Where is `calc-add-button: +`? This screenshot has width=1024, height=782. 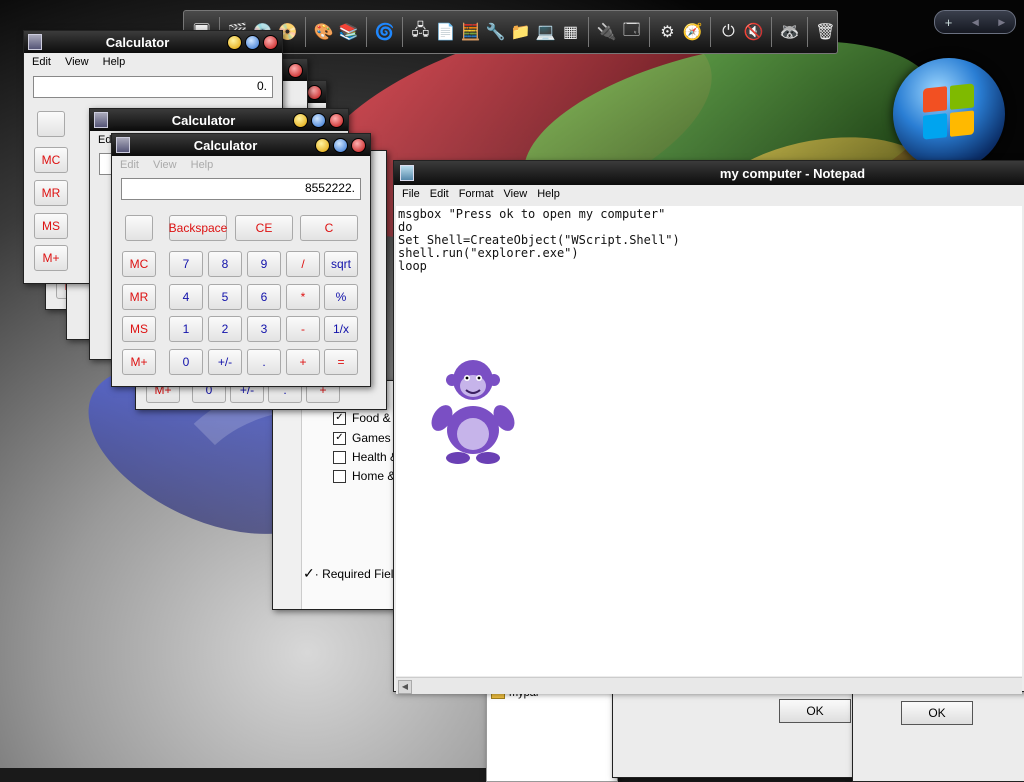
calc-add-button: + is located at coordinates (303, 362).